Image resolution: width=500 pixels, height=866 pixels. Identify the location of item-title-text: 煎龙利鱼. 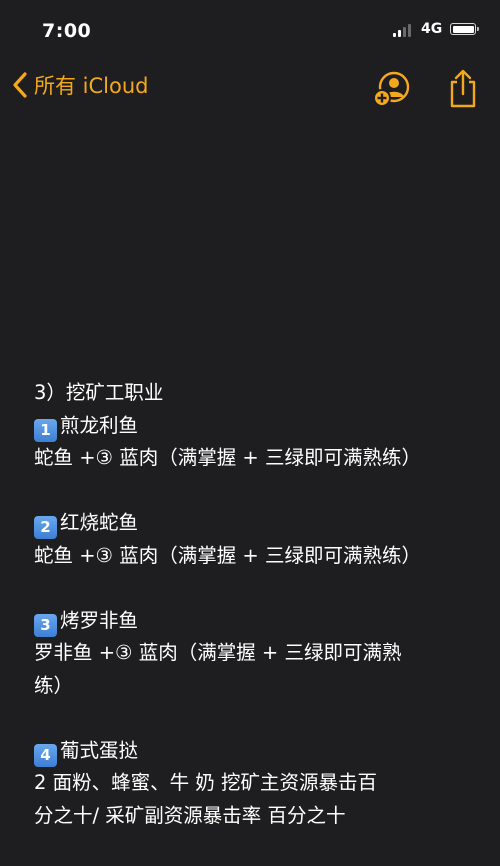
(99, 425).